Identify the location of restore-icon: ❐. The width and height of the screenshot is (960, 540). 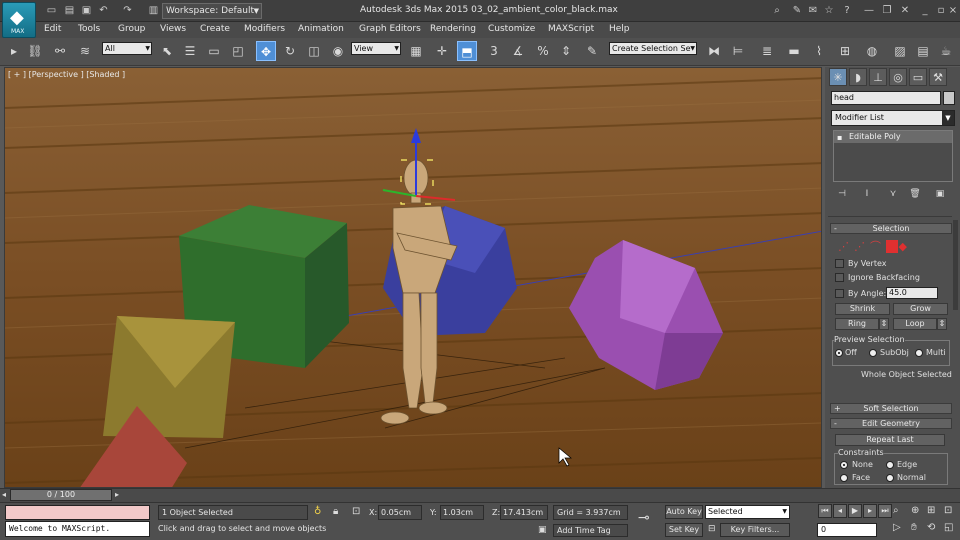
(887, 10).